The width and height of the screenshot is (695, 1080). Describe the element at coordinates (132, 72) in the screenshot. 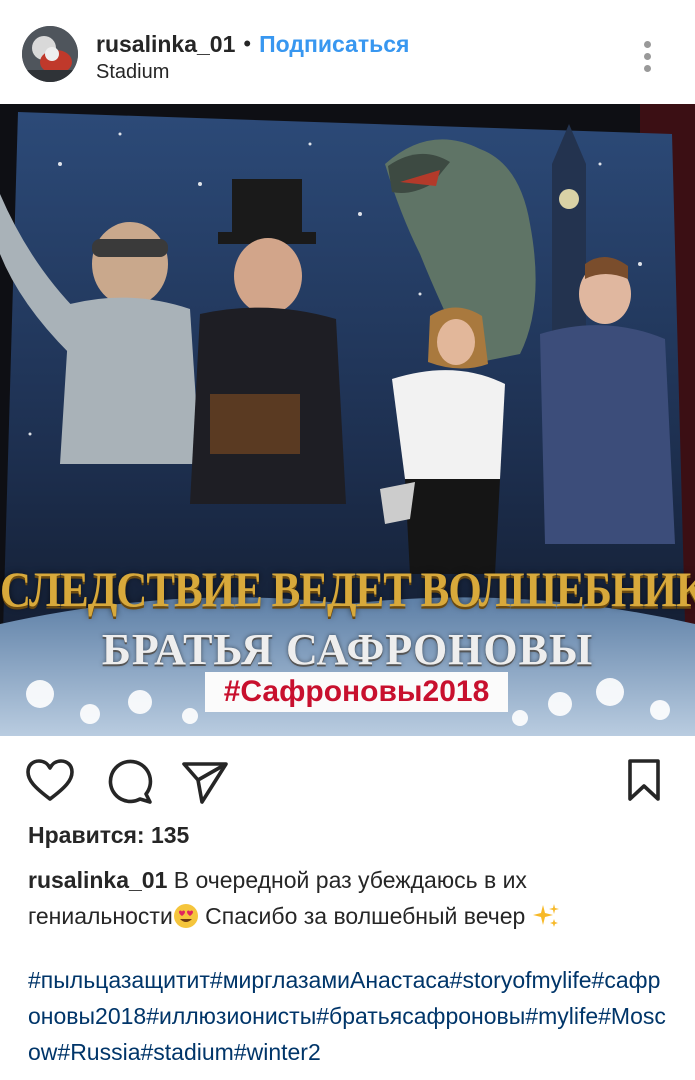

I see `location-link: Stadium` at that location.